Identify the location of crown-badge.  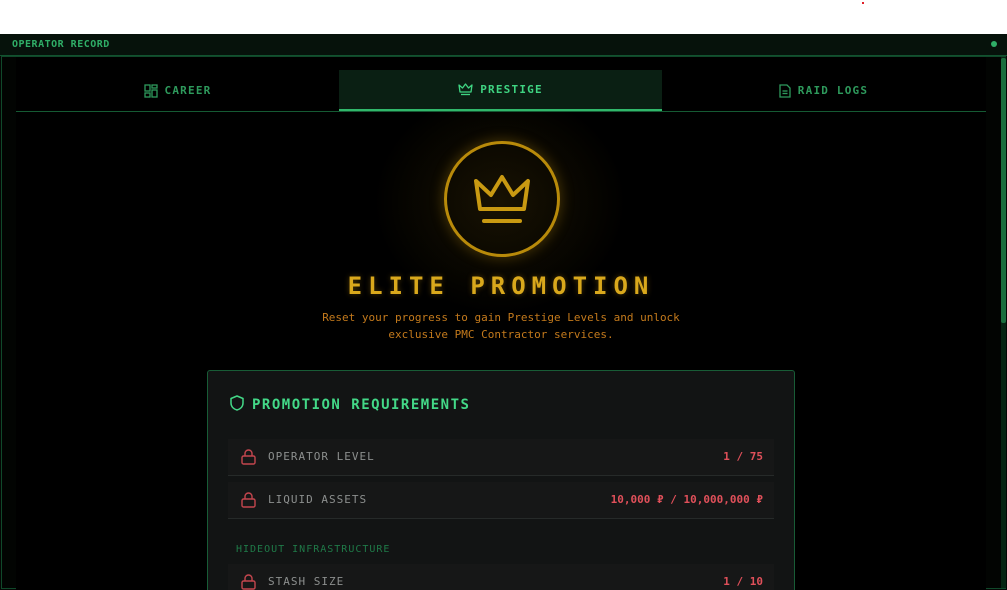
(502, 199).